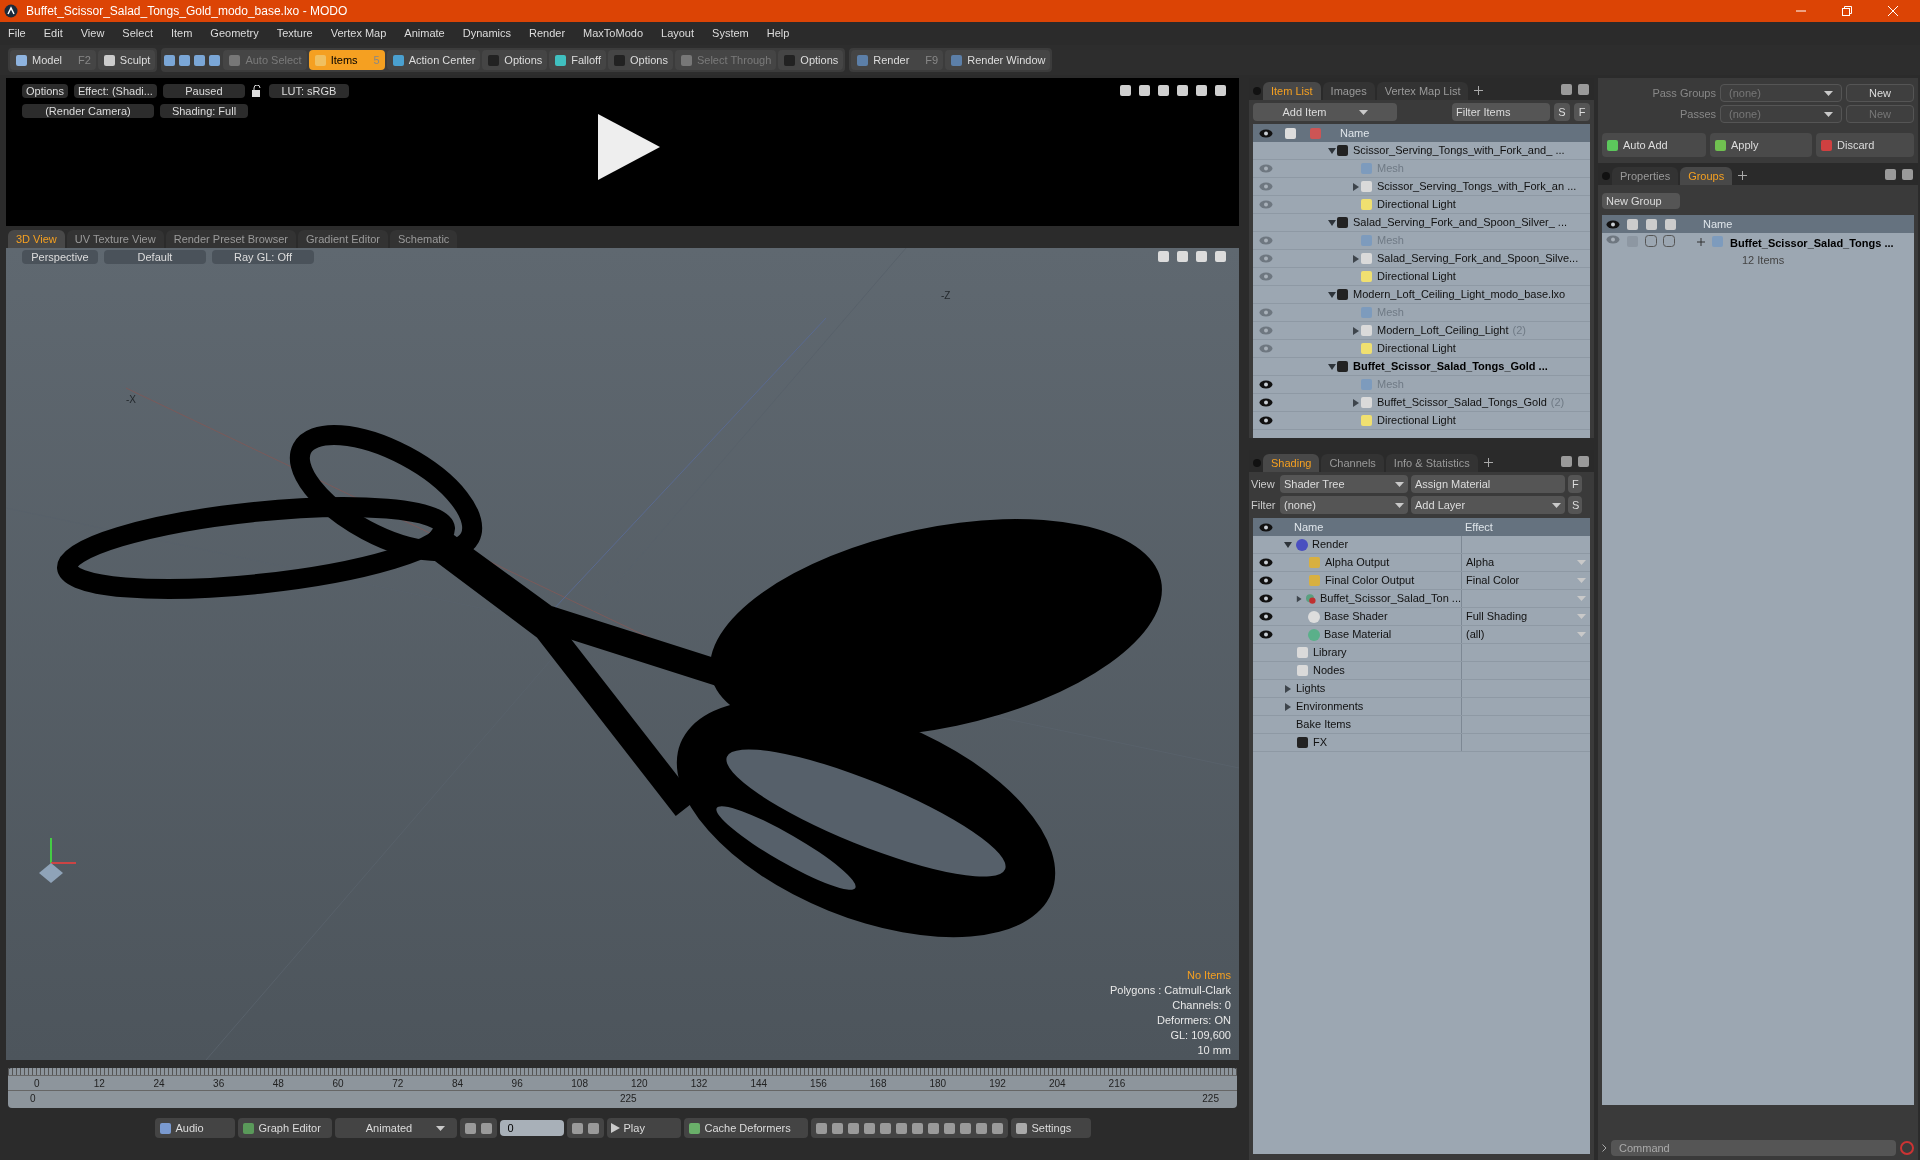 Image resolution: width=1920 pixels, height=1160 pixels. I want to click on menu-item: Item, so click(181, 33).